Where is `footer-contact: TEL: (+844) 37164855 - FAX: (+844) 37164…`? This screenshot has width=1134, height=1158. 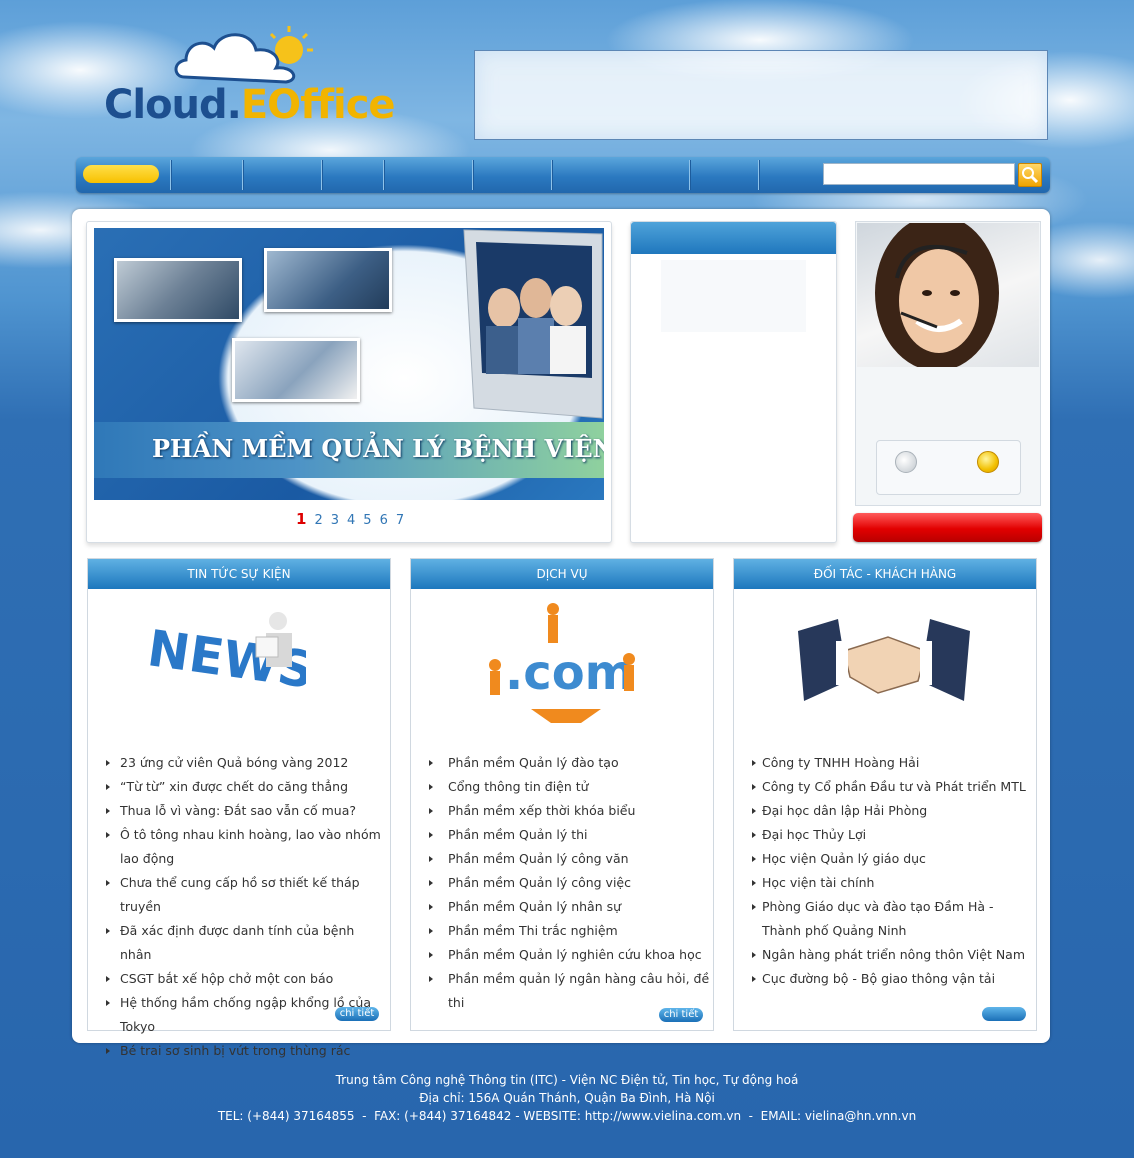 footer-contact: TEL: (+844) 37164855 - FAX: (+844) 37164… is located at coordinates (567, 1116).